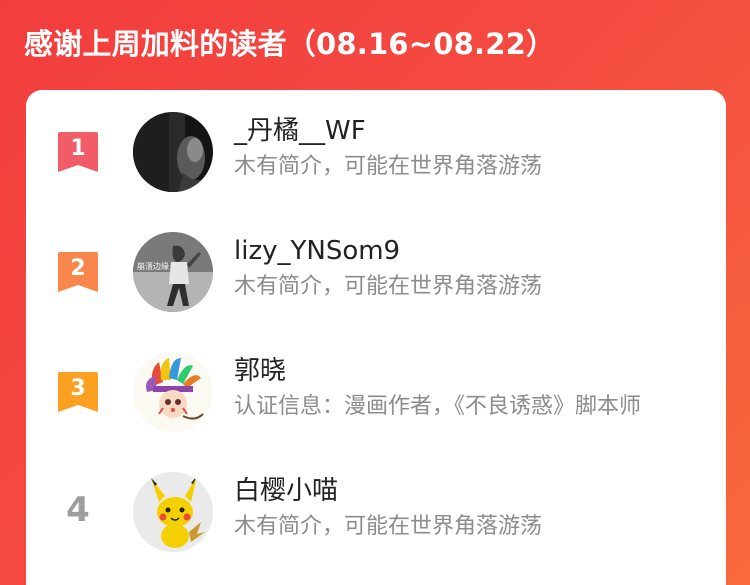 This screenshot has width=750, height=585. I want to click on user-description: 认证信息：漫画作者，《不良诱惑》脚本师, so click(438, 406).